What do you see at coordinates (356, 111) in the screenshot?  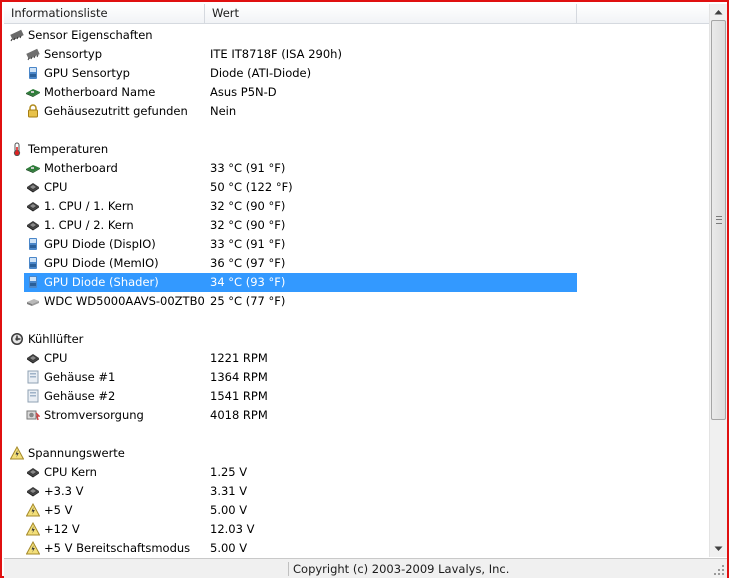 I see `list-item: Gehäusezutritt gefunden Nein` at bounding box center [356, 111].